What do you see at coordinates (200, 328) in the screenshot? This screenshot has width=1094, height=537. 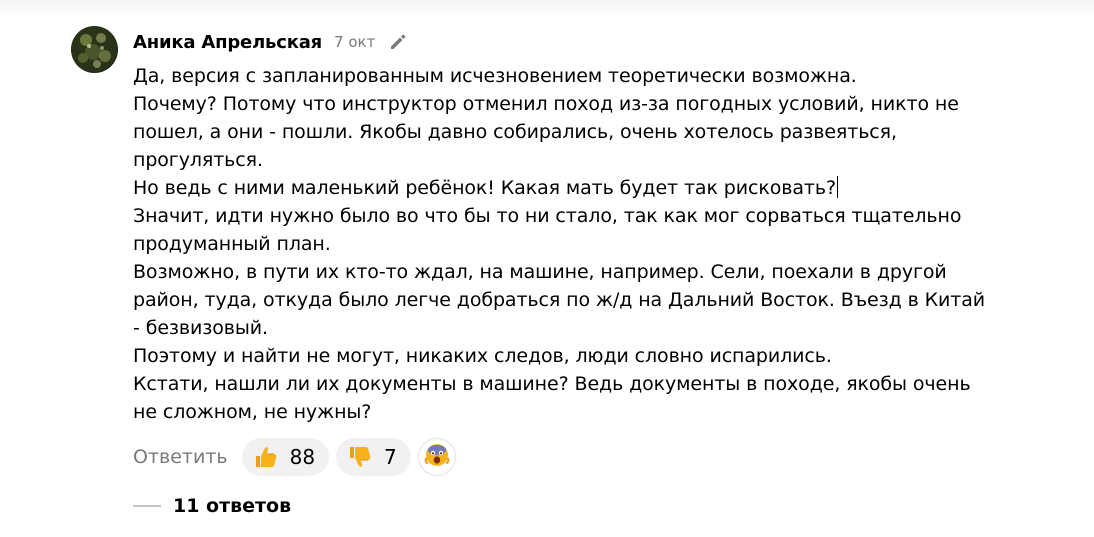 I see `comment-line: - безвизовый.` at bounding box center [200, 328].